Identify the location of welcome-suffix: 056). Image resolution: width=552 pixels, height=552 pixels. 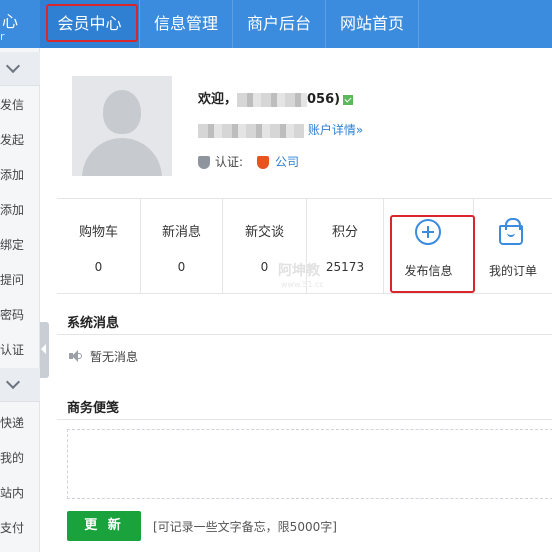
(324, 99).